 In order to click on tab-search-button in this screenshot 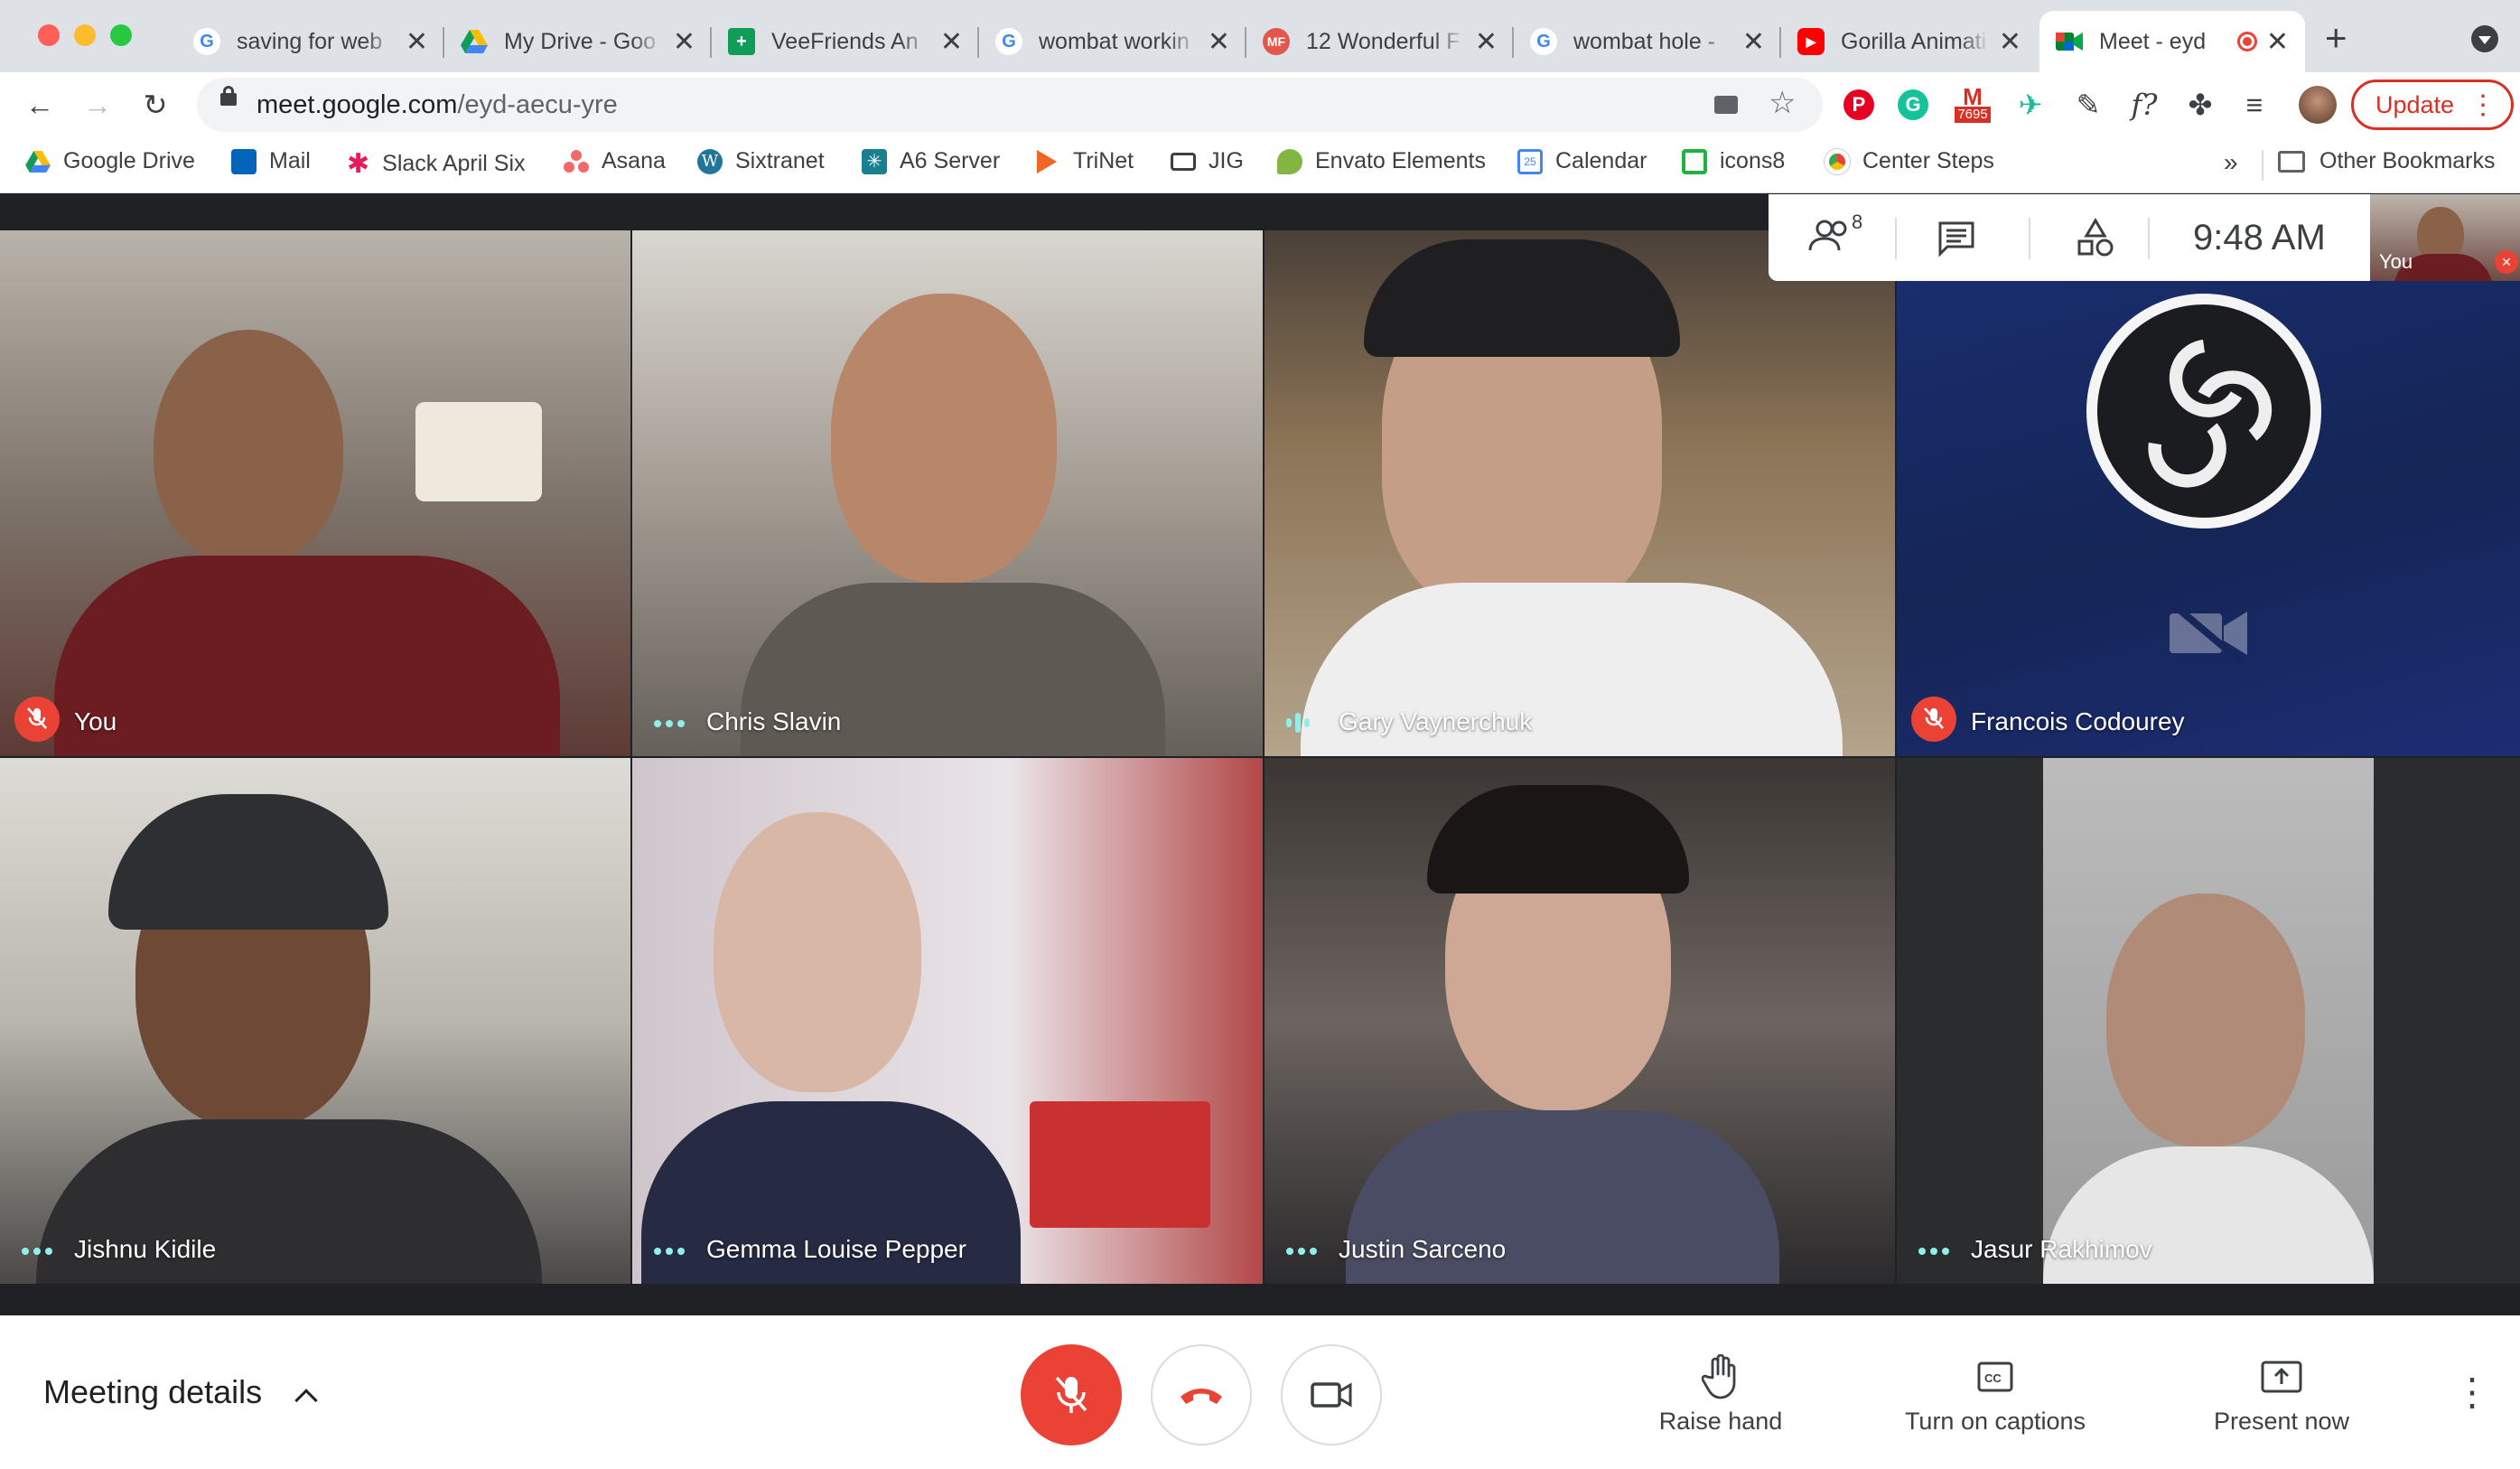, I will do `click(2484, 38)`.